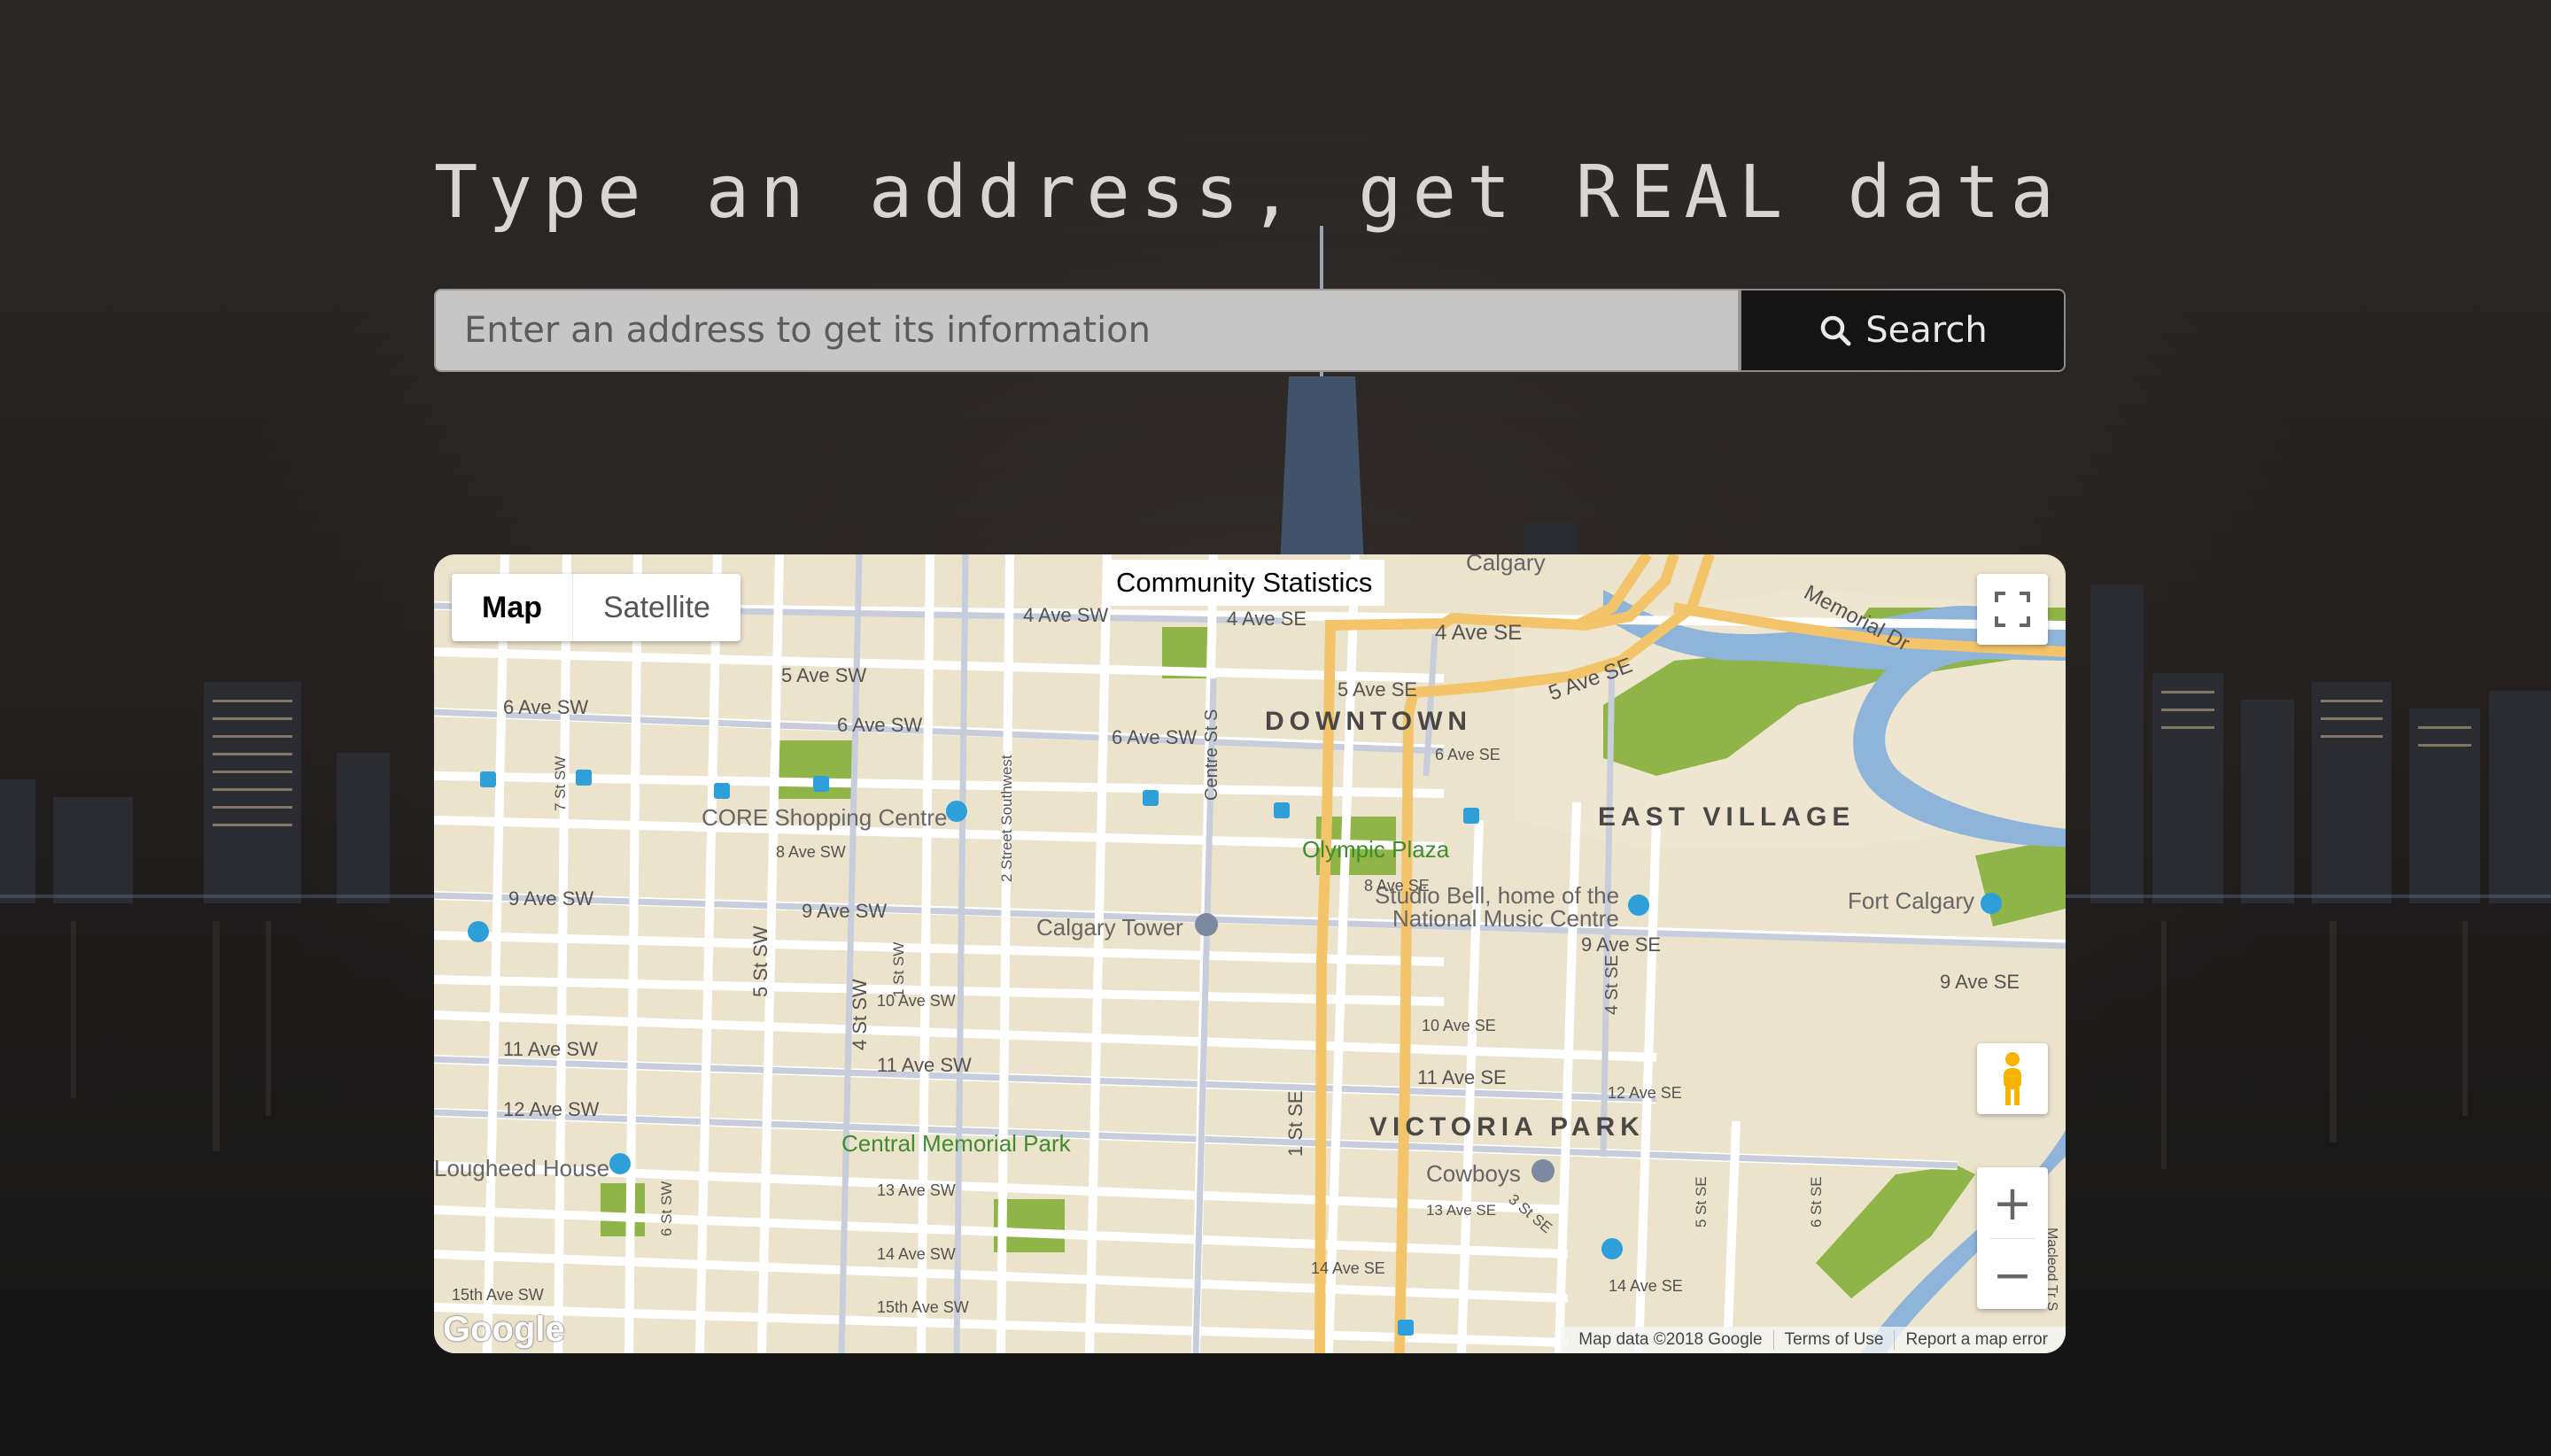  What do you see at coordinates (560, 783) in the screenshot?
I see `svg-text: 7 St SW` at bounding box center [560, 783].